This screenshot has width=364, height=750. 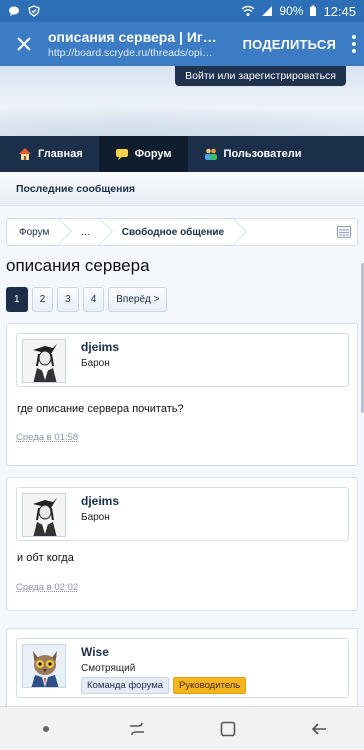 I want to click on nav-item-forum: Форум, so click(x=143, y=154).